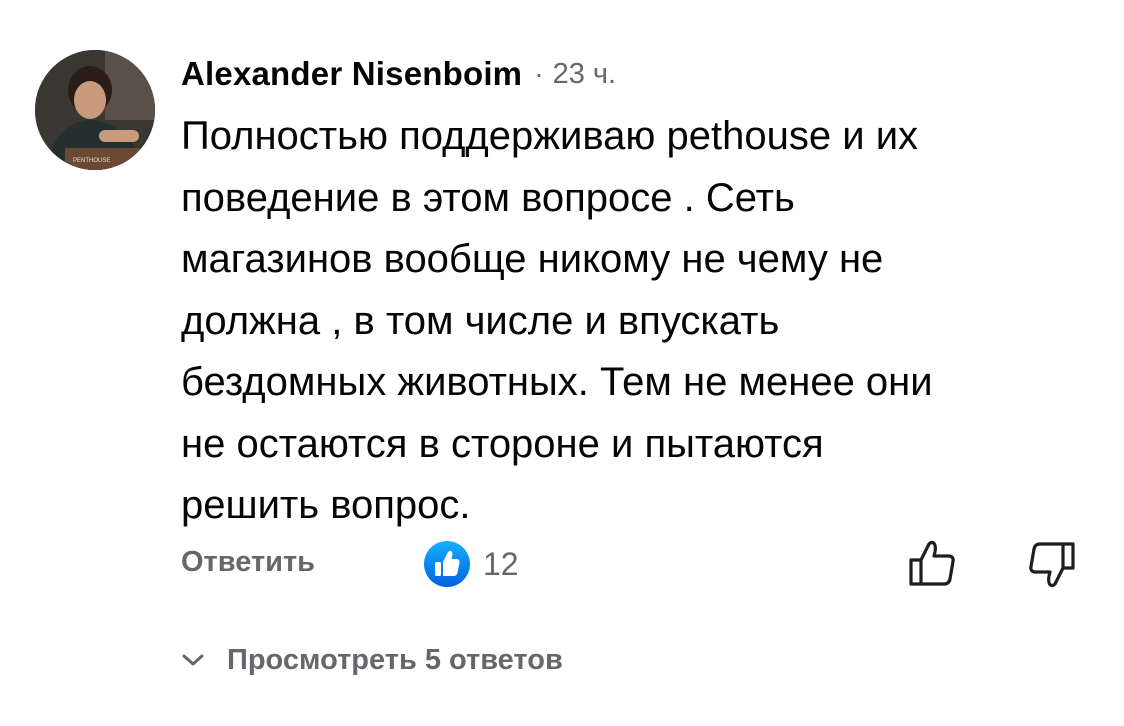 The image size is (1124, 726). I want to click on chevron-down-icon, so click(193, 660).